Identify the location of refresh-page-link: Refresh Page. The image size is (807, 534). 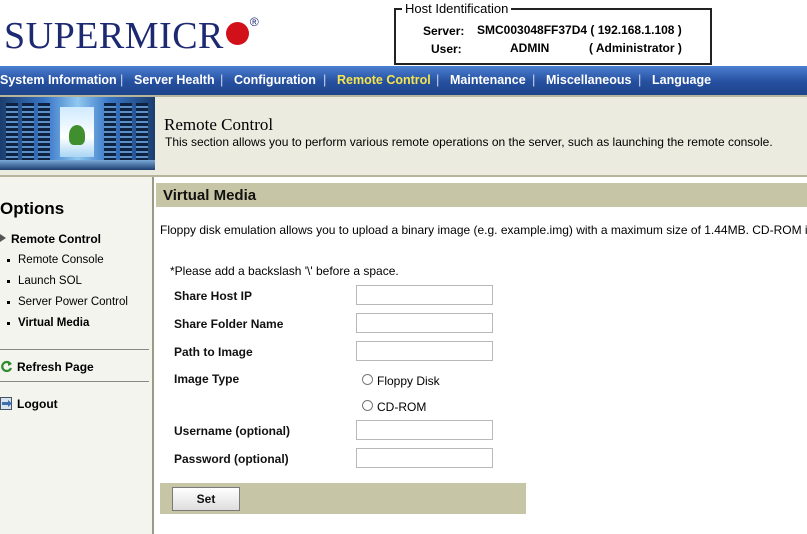
(55, 367).